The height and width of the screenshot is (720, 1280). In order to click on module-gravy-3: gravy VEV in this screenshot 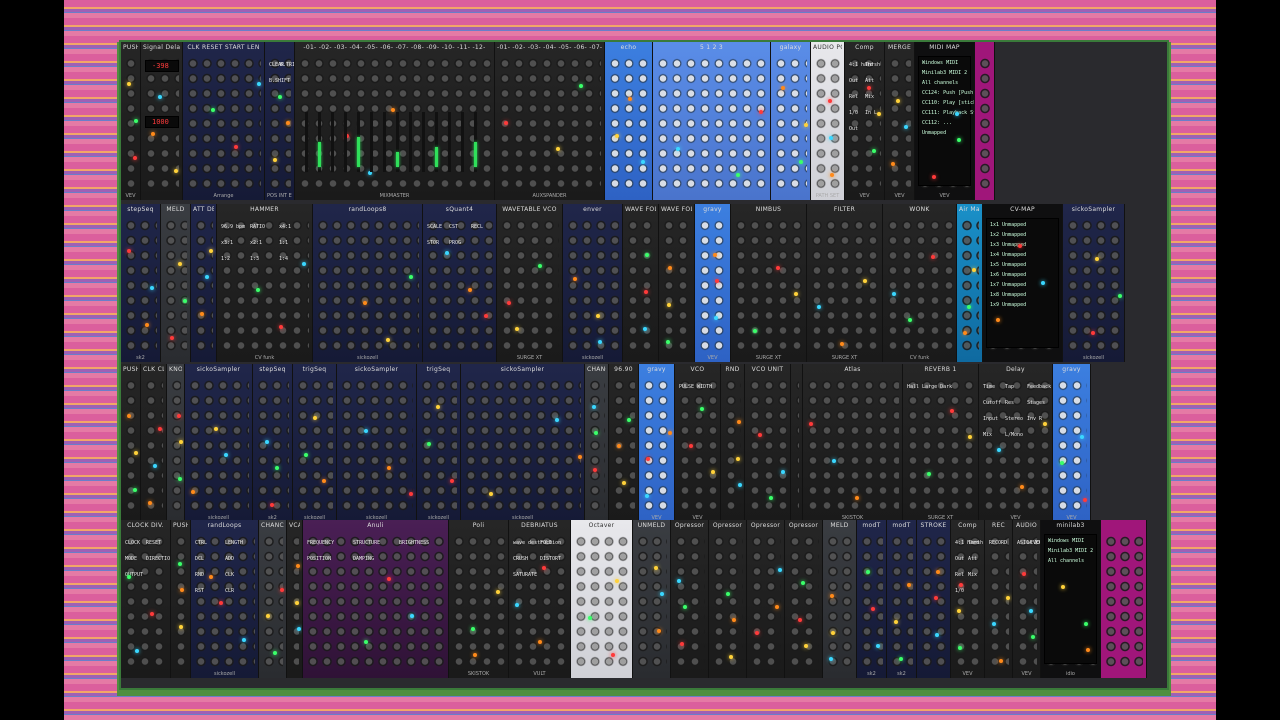, I will do `click(1072, 443)`.